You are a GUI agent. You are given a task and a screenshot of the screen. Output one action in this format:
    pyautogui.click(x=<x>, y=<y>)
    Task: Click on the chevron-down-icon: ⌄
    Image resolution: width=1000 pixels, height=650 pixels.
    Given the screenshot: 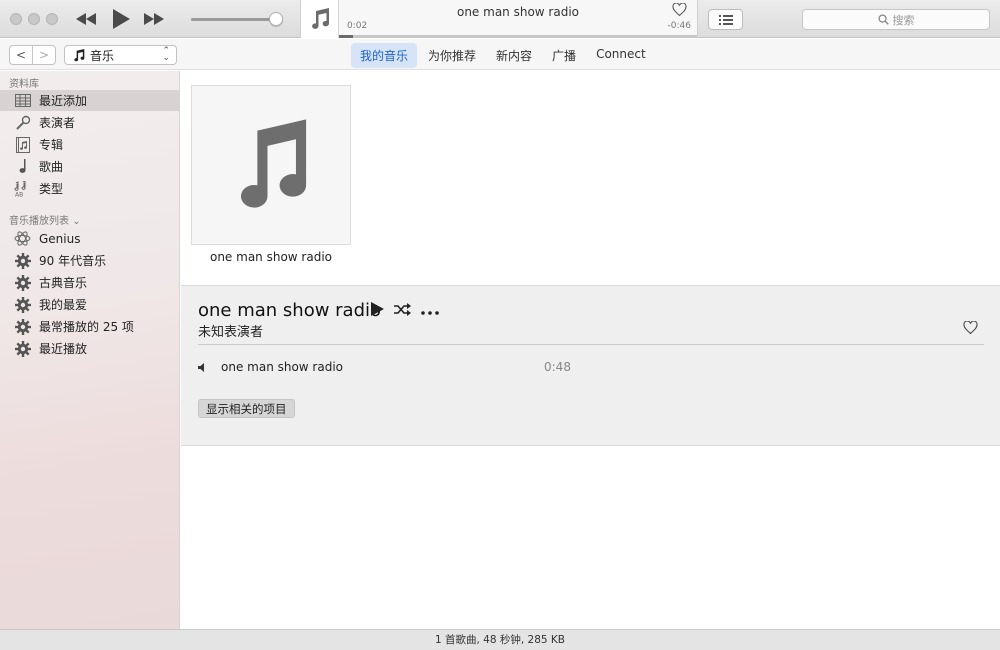 What is the action you would take?
    pyautogui.click(x=76, y=221)
    